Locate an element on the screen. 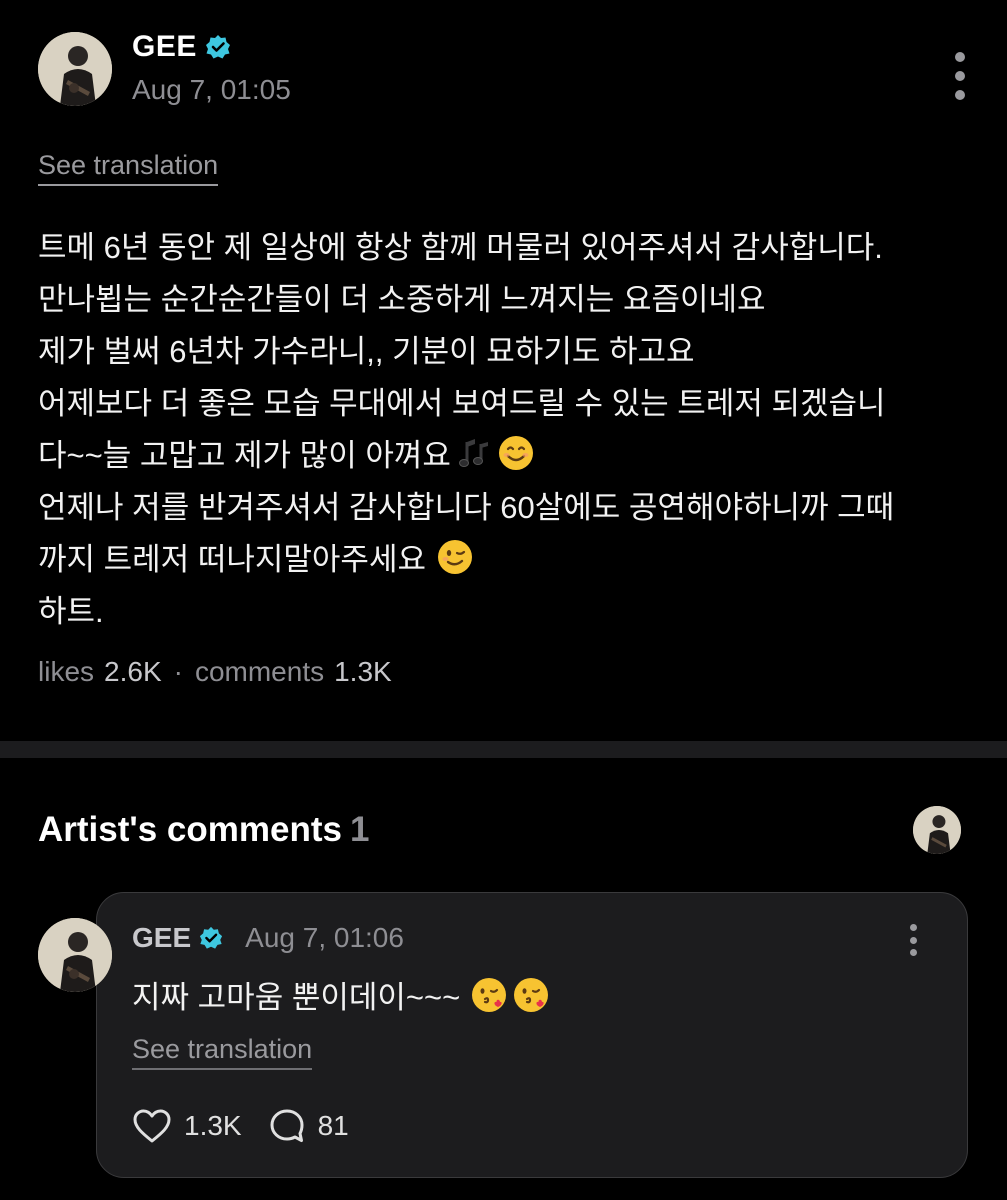 Image resolution: width=1007 pixels, height=1200 pixels. comments-count: 1.3K is located at coordinates (363, 672).